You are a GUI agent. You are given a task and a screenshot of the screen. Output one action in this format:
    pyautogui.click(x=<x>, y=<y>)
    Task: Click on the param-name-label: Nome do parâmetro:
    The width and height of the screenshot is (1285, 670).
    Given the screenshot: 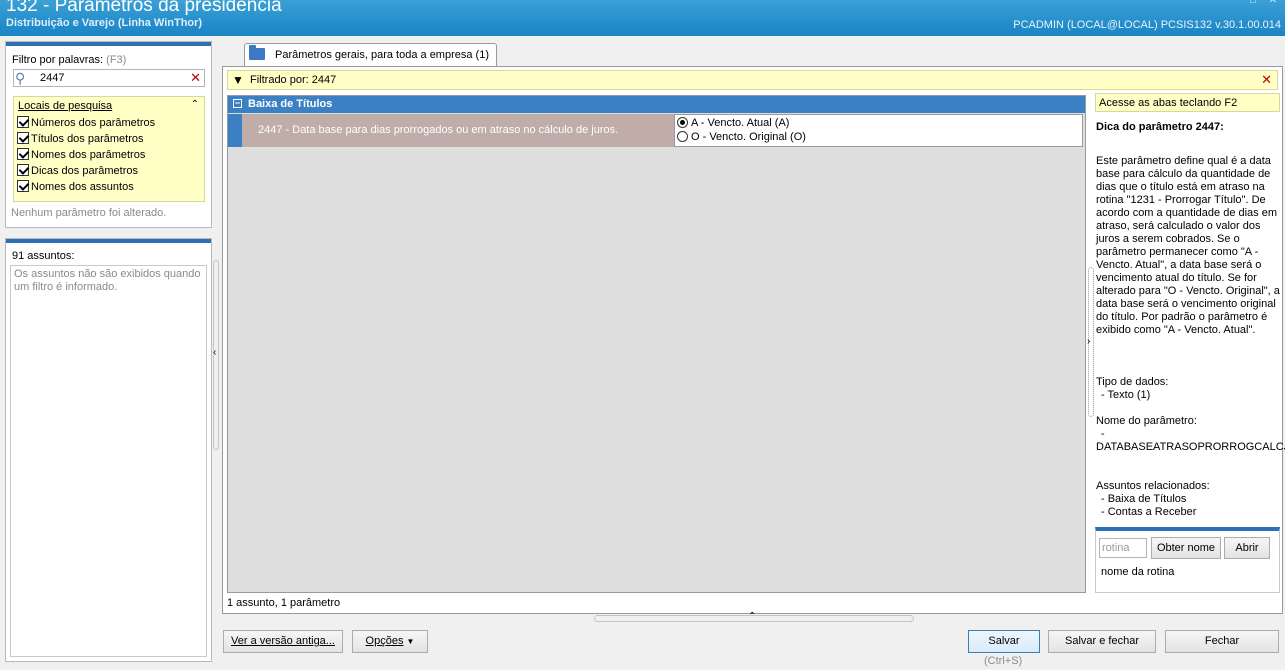 What is the action you would take?
    pyautogui.click(x=1146, y=421)
    